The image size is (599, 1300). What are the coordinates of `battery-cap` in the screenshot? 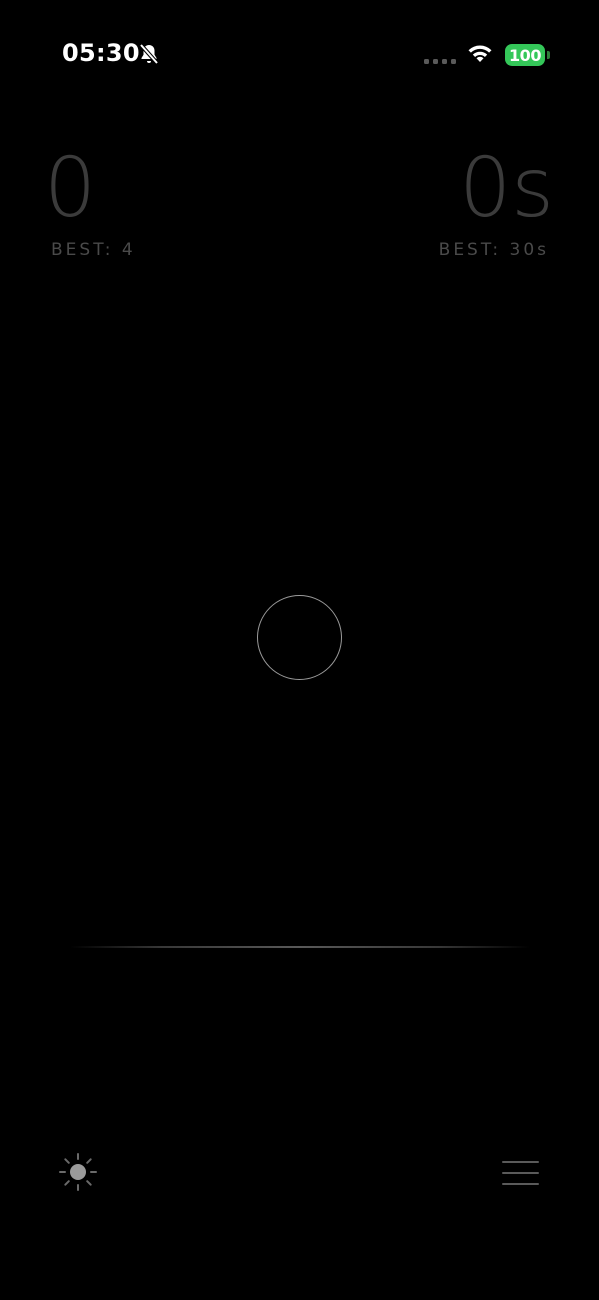 It's located at (548, 55).